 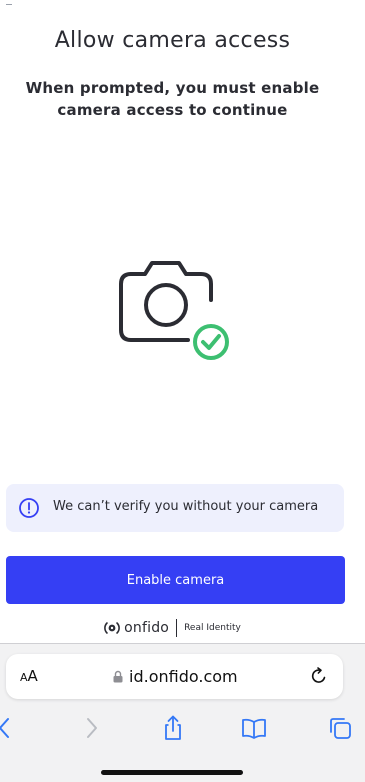 I want to click on forward-button, so click(x=92, y=728).